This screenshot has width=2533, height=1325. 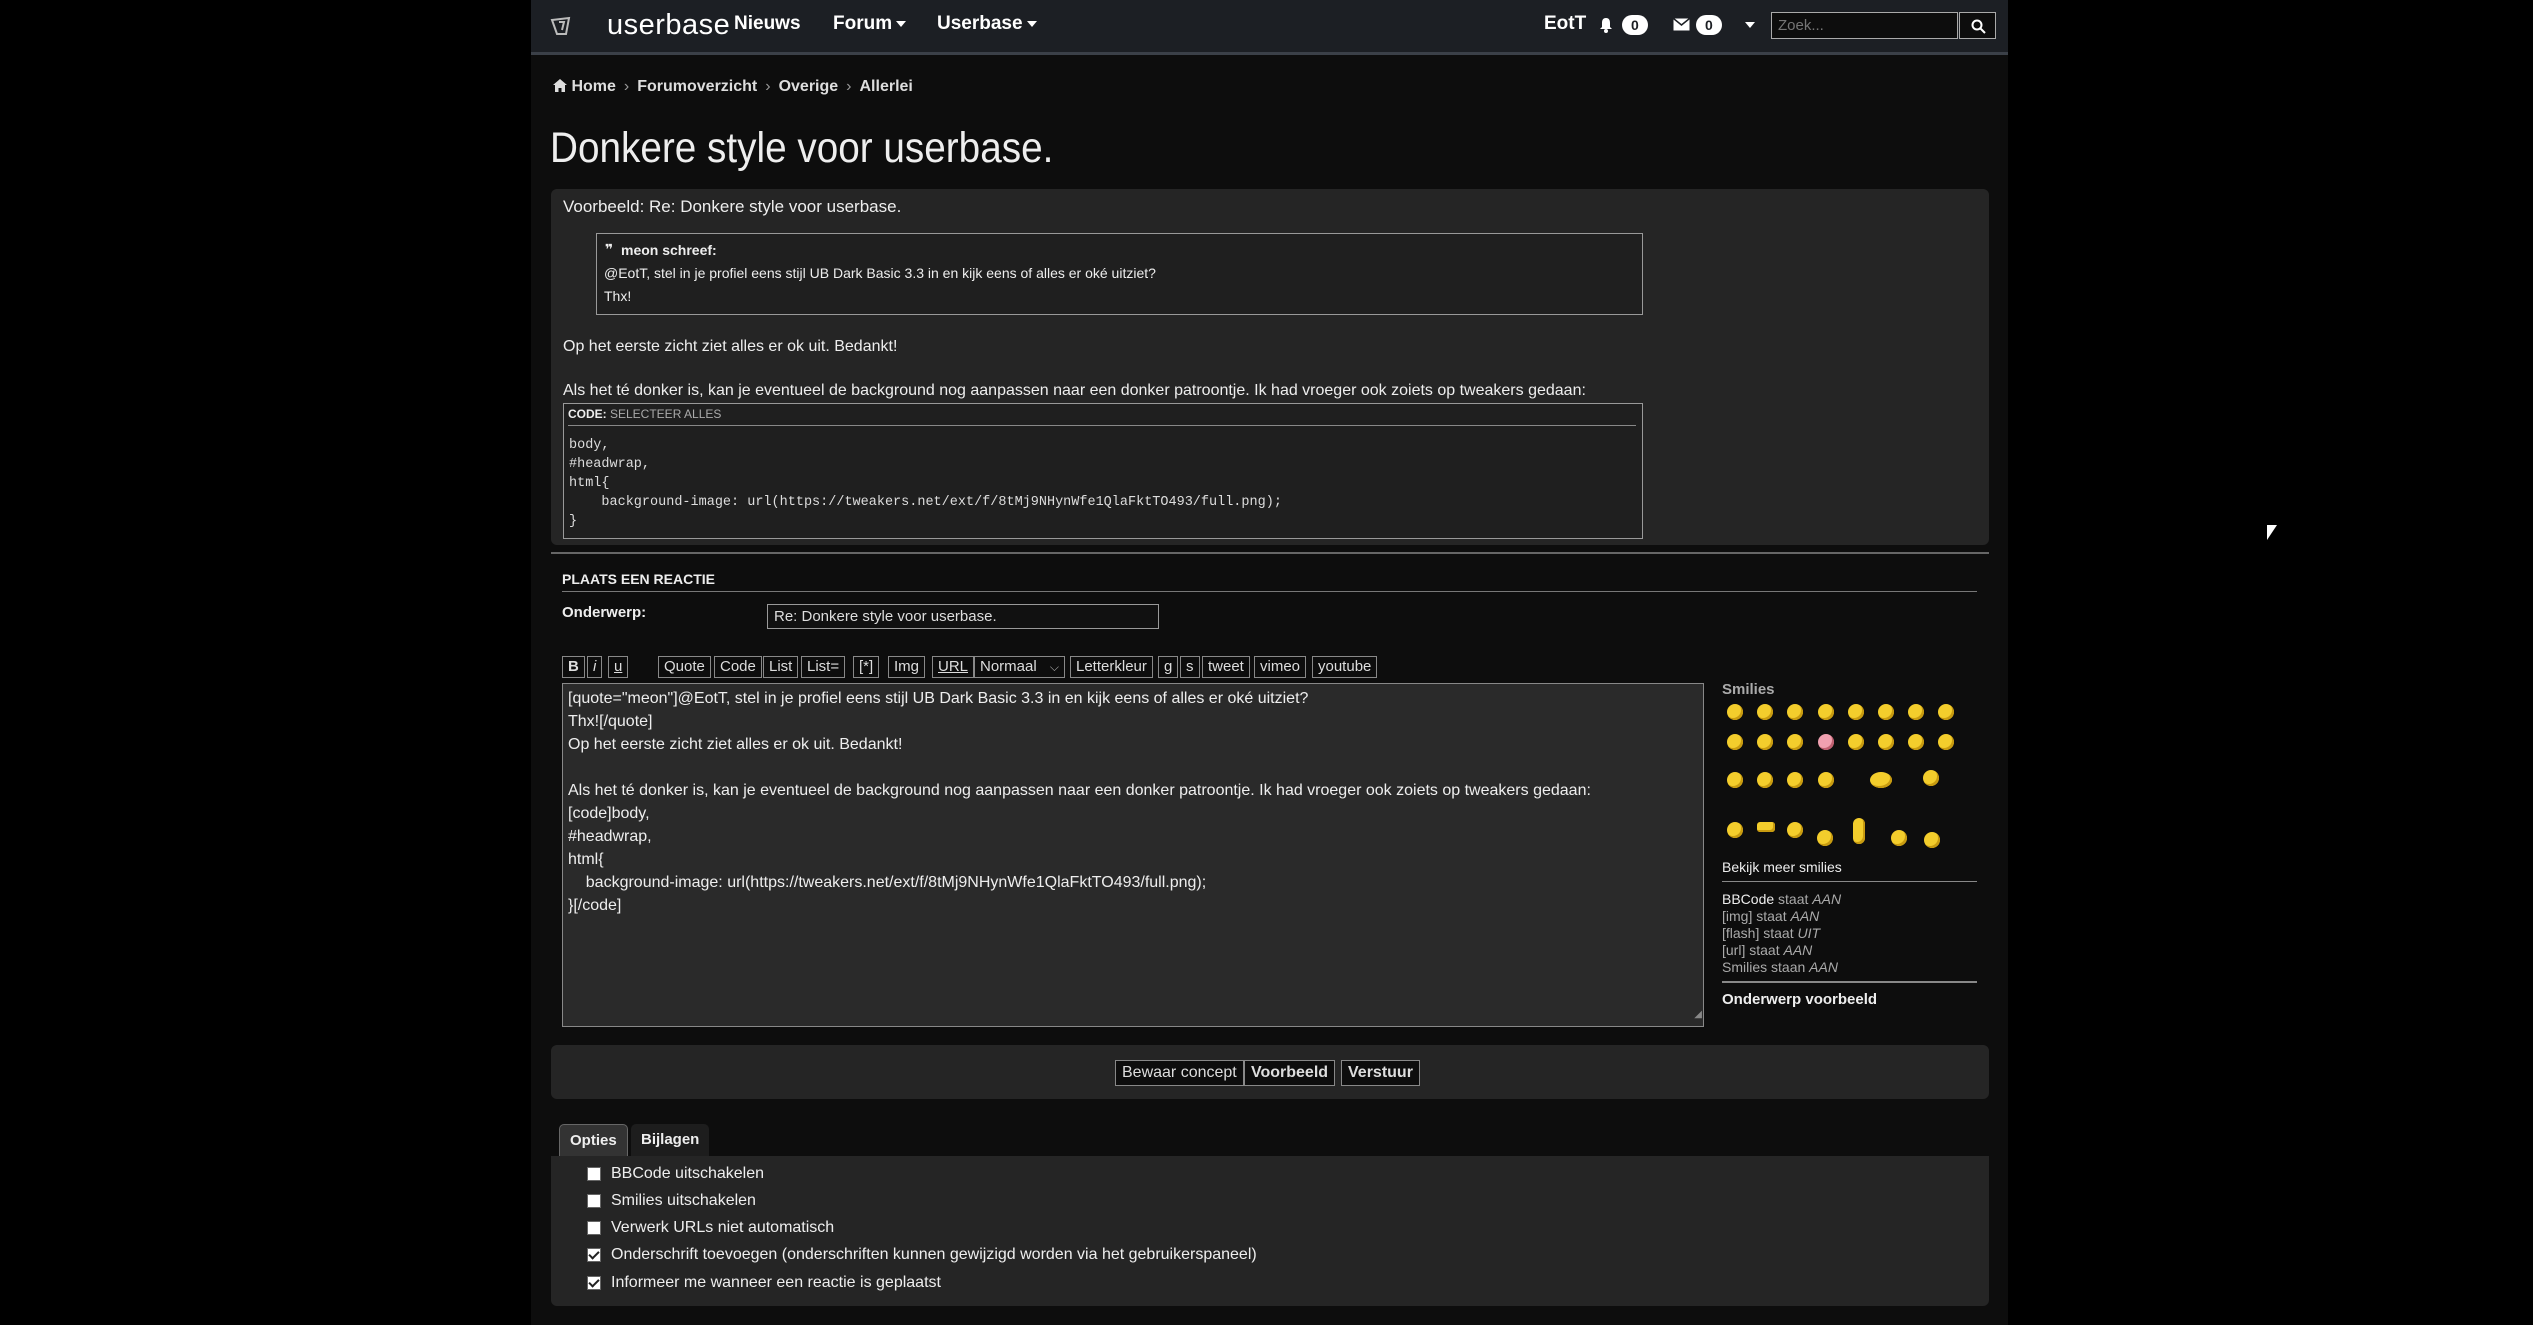 What do you see at coordinates (1825, 838) in the screenshot?
I see `party-smiley-icon` at bounding box center [1825, 838].